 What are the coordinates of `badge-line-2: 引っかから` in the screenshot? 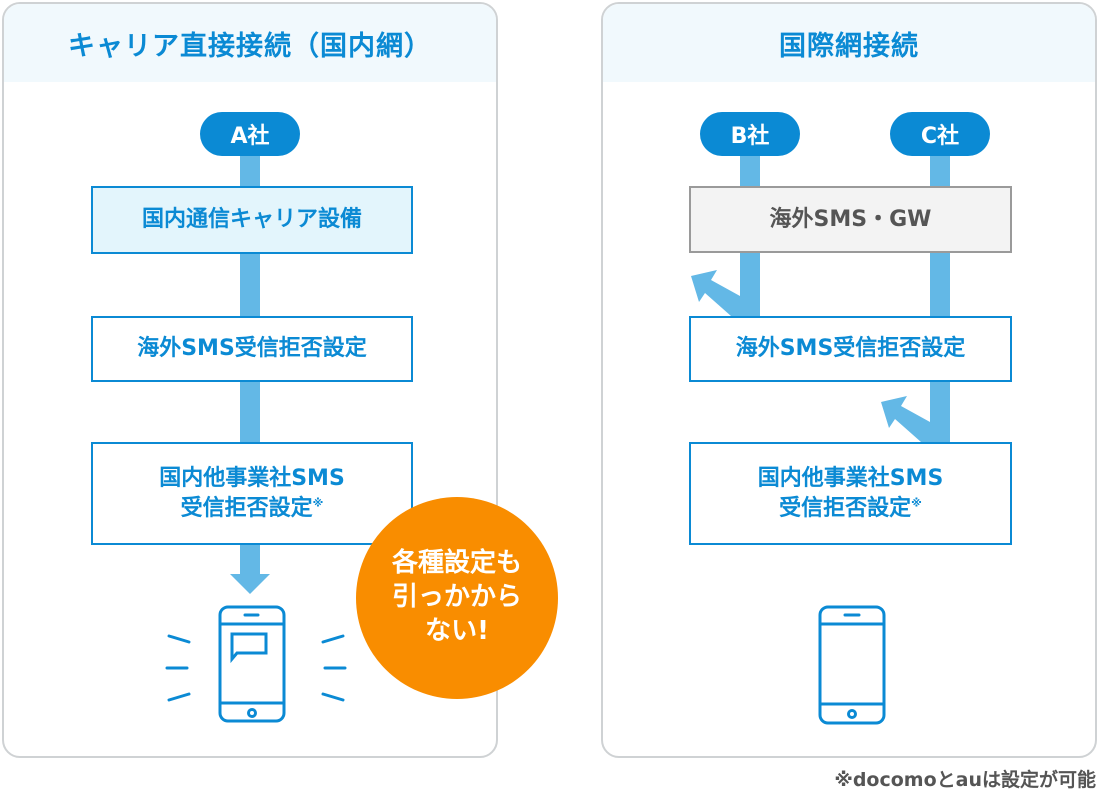 It's located at (456, 597).